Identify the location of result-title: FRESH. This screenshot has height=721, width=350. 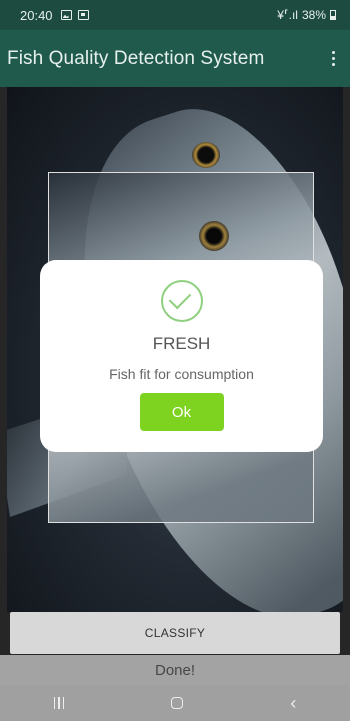
(181, 343).